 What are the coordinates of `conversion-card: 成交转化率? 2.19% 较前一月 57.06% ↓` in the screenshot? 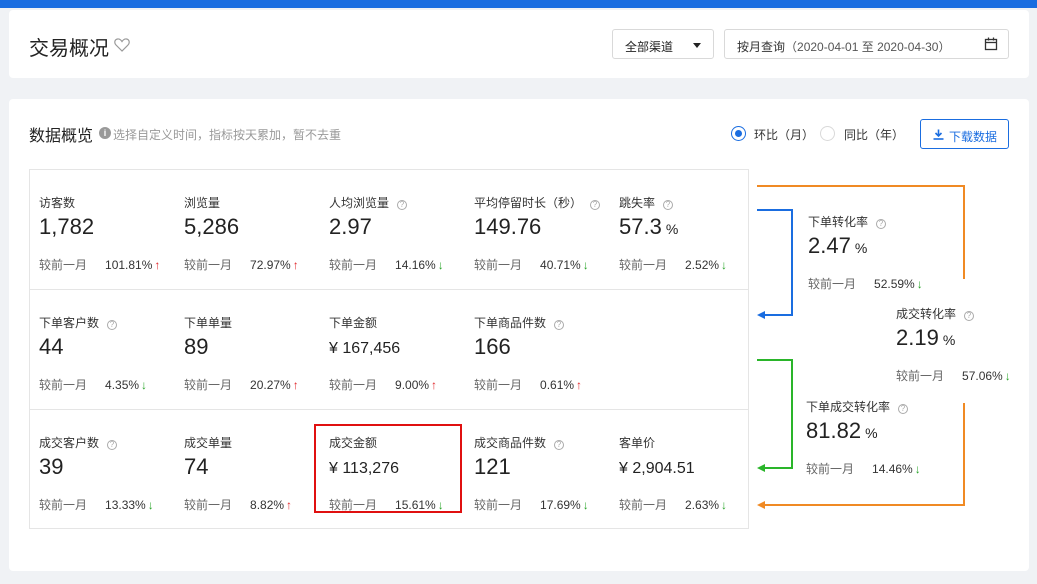 It's located at (961, 345).